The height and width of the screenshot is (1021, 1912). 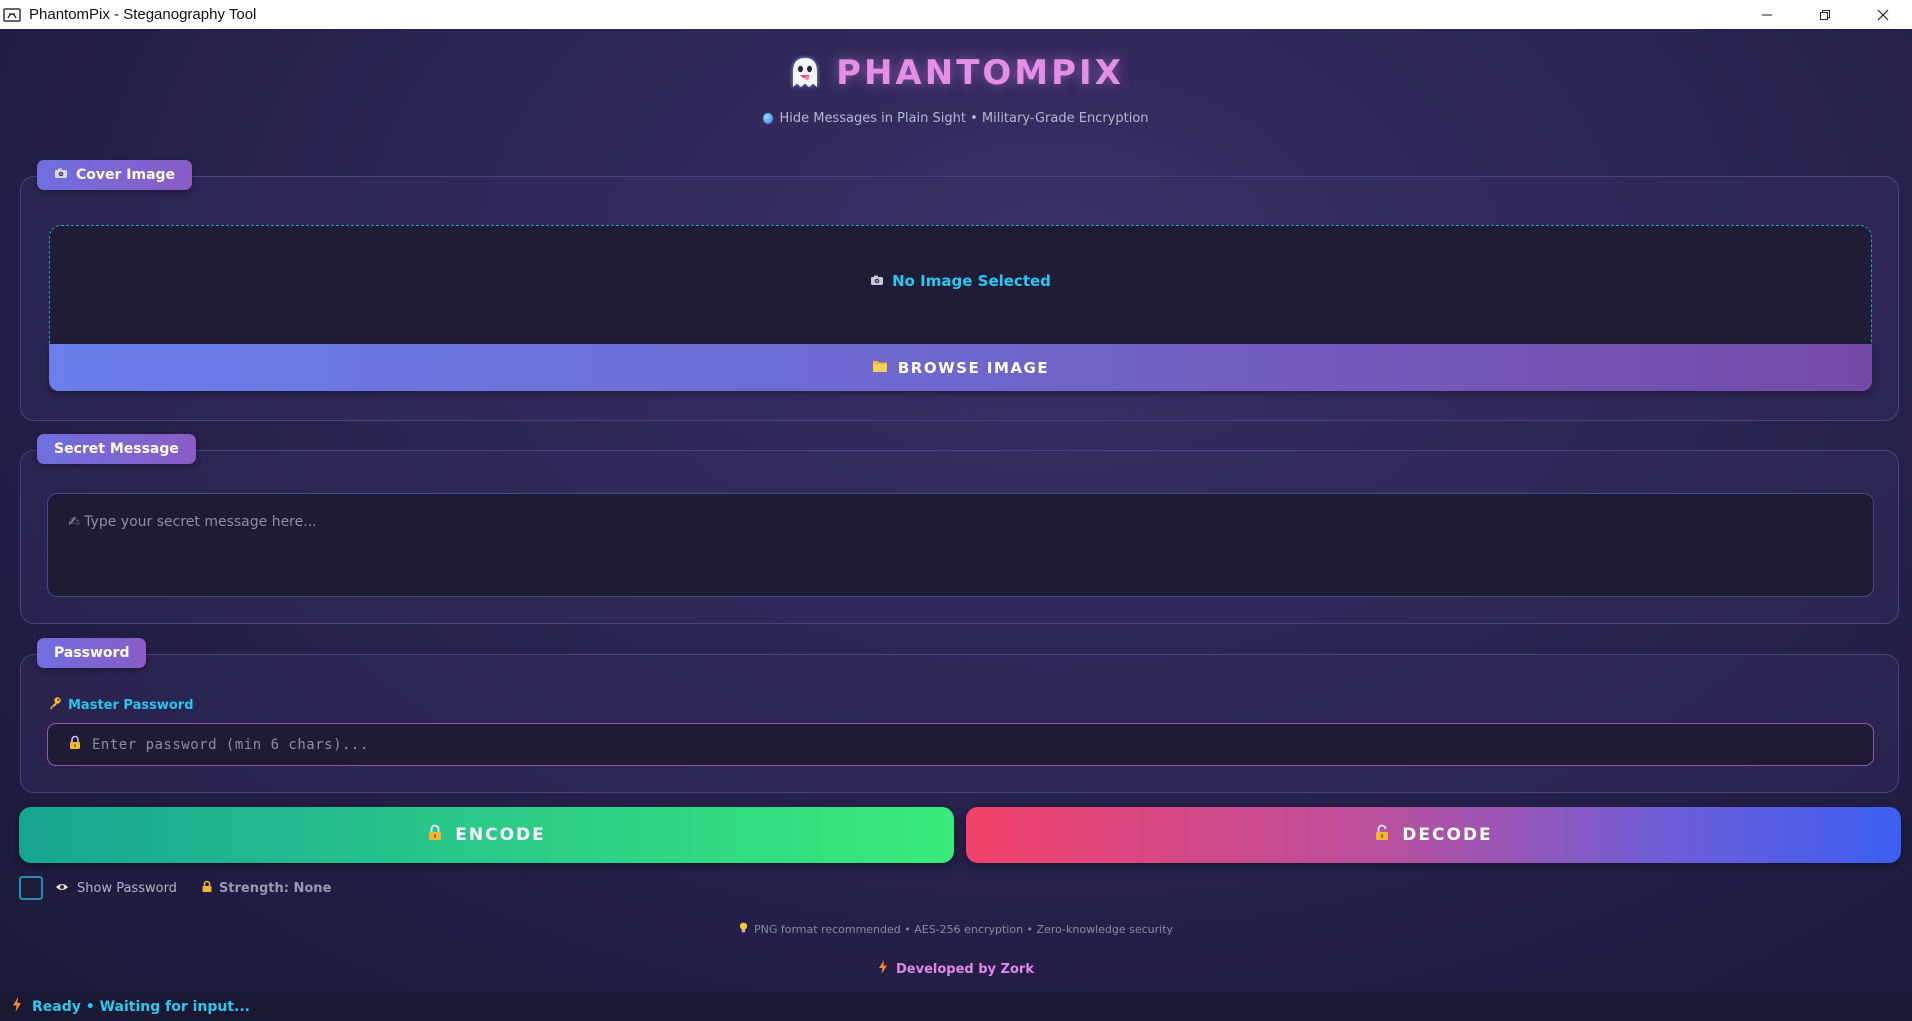 I want to click on decode-button: DECODE, so click(x=1433, y=835).